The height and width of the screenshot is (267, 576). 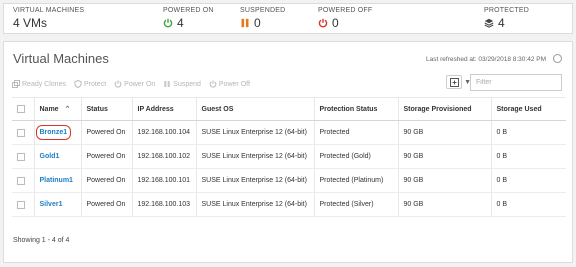 What do you see at coordinates (163, 132) in the screenshot?
I see `vm-ip: 192.168.100.104` at bounding box center [163, 132].